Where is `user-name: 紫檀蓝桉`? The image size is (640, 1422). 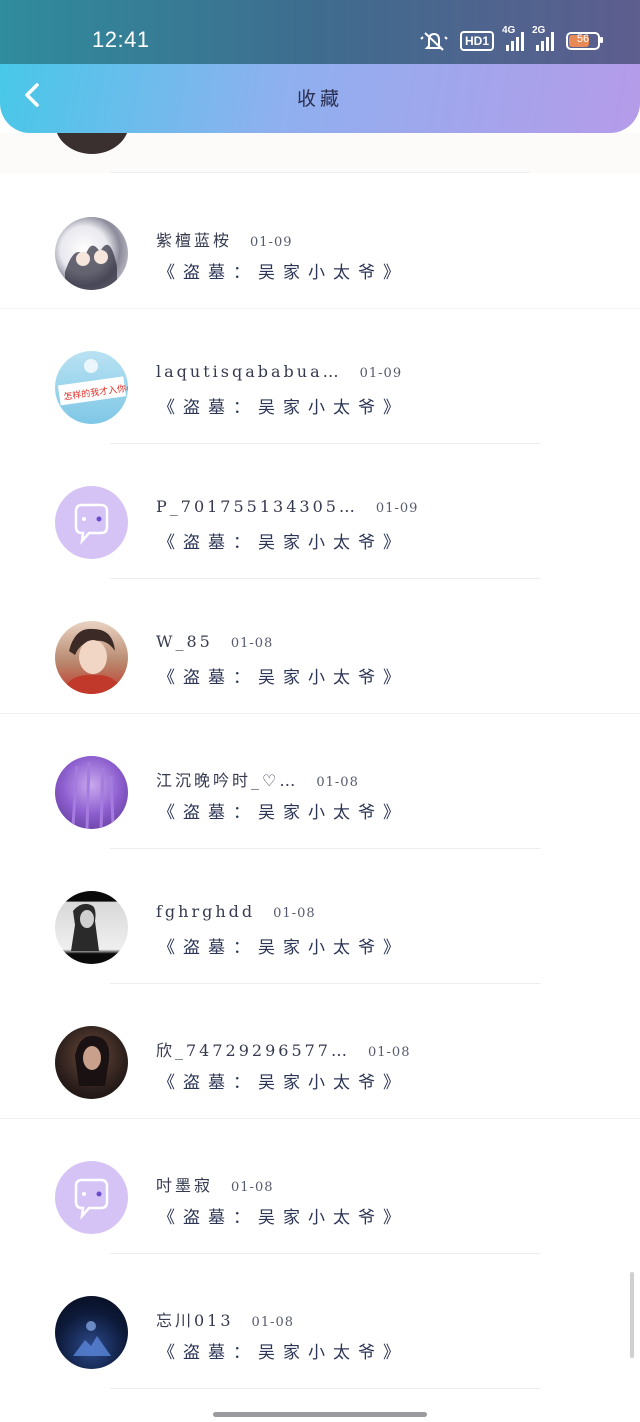 user-name: 紫檀蓝桉 is located at coordinates (194, 240).